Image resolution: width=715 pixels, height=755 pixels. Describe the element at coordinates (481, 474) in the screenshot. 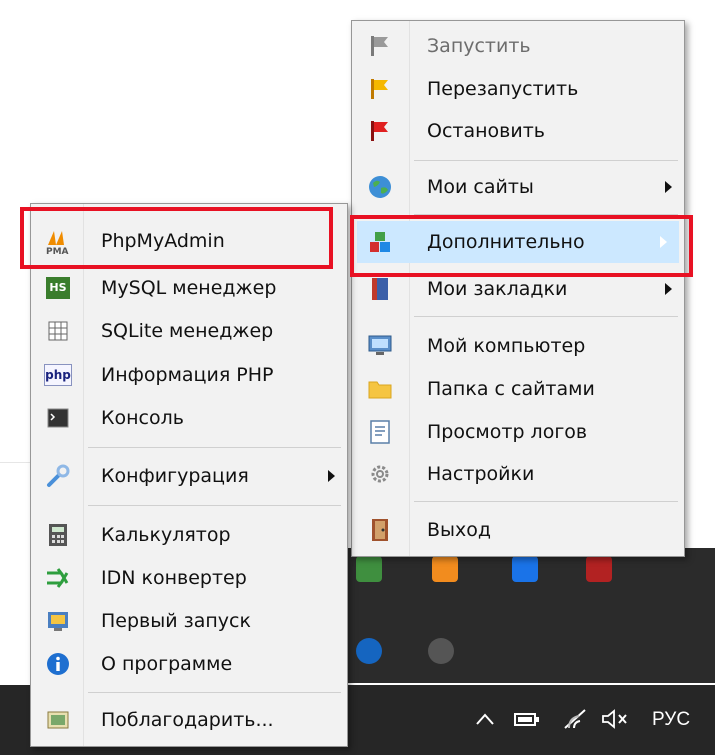

I see `menu-item-label: Настройки` at that location.